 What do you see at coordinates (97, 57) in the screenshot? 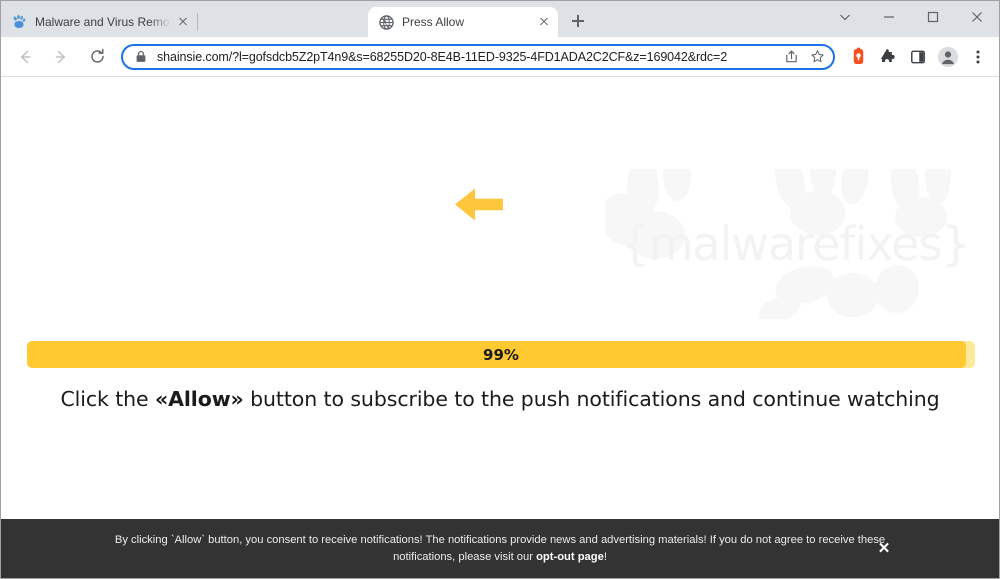
I see `reload-icon` at bounding box center [97, 57].